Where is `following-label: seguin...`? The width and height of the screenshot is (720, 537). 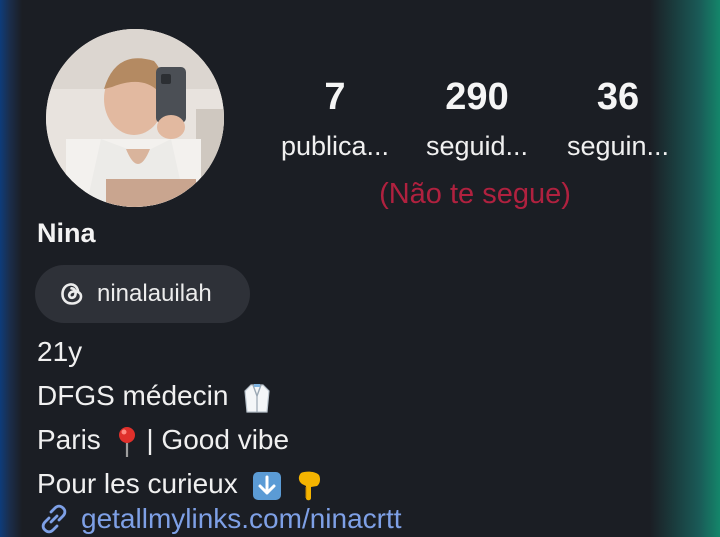 following-label: seguin... is located at coordinates (618, 146).